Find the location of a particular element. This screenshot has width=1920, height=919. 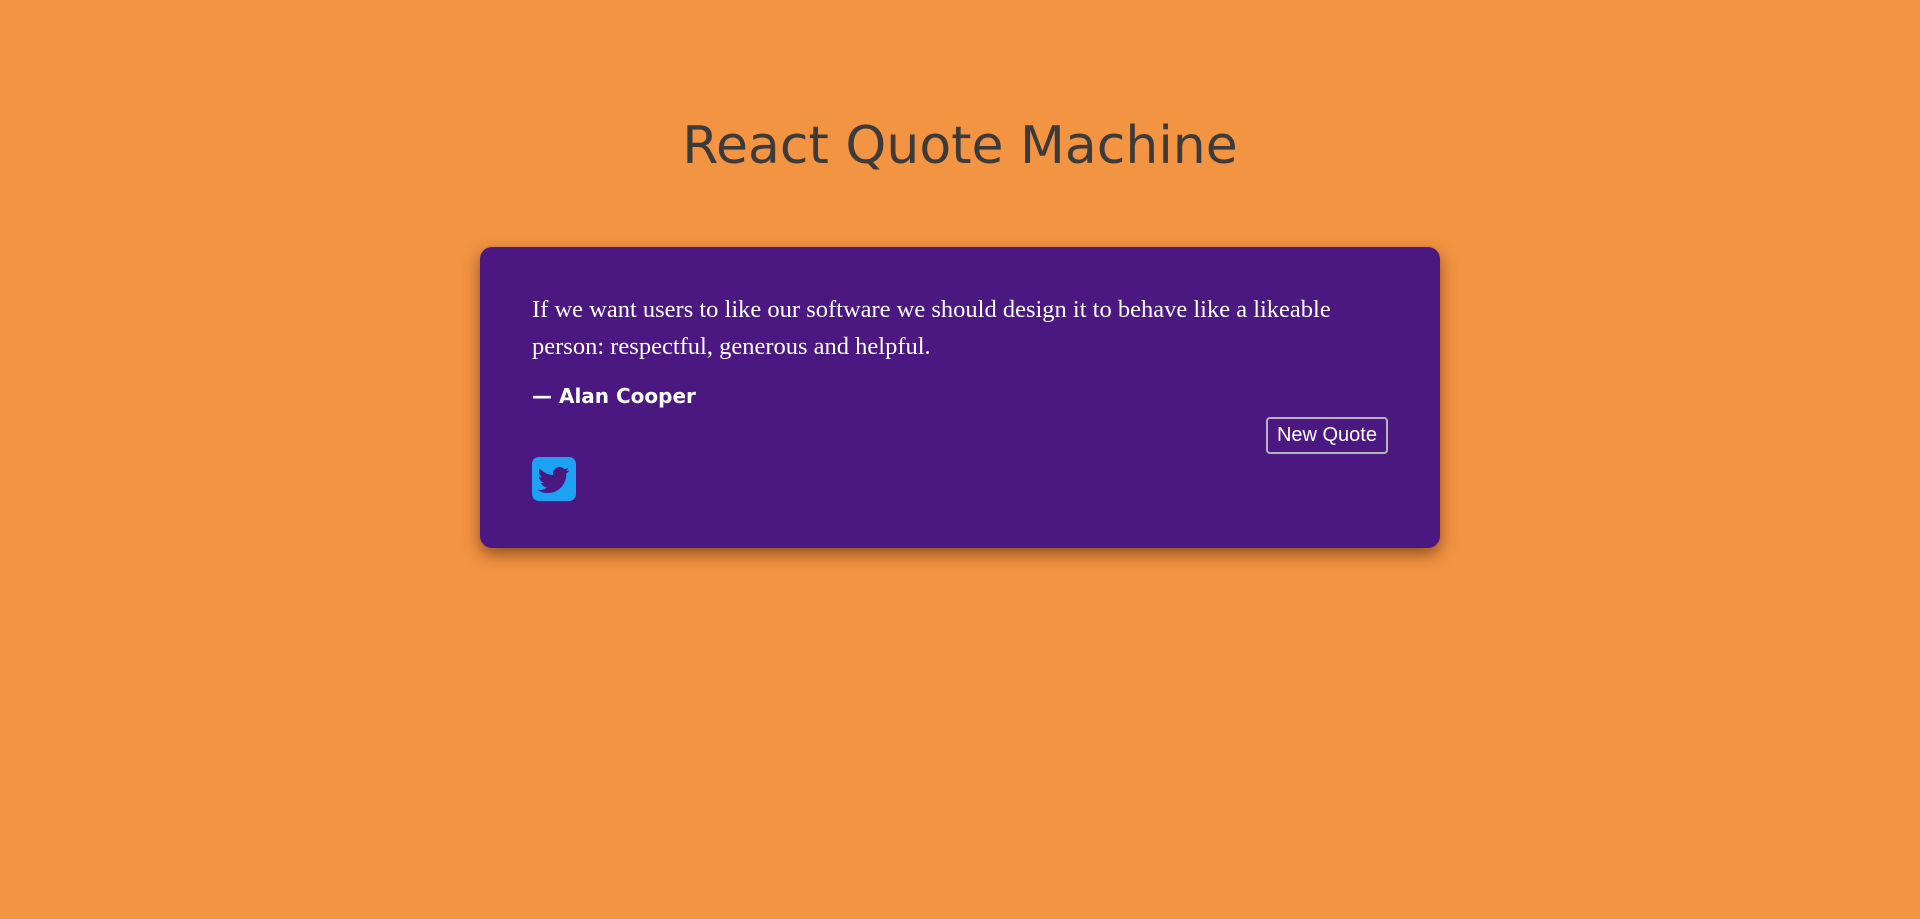

new-quote-button: New Quote is located at coordinates (1326, 435).